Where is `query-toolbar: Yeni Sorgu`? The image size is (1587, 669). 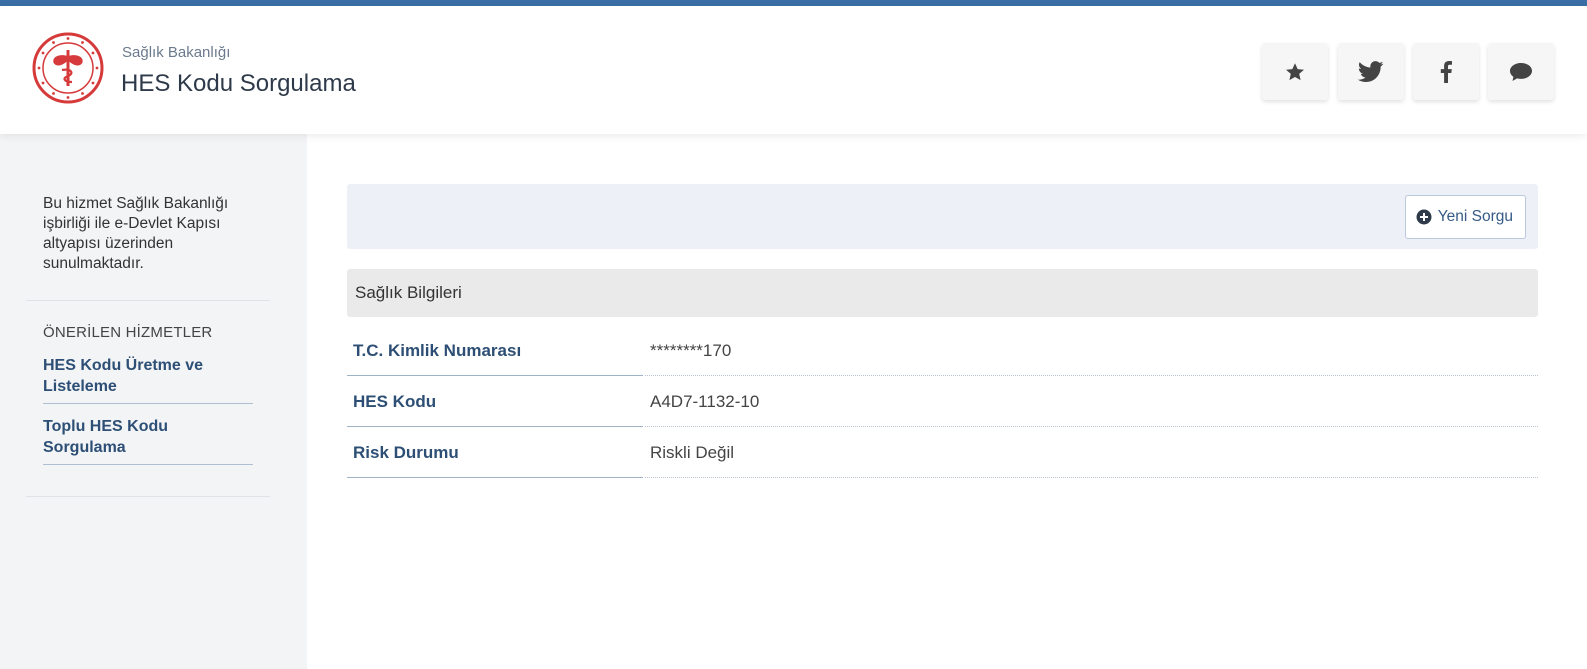
query-toolbar: Yeni Sorgu is located at coordinates (942, 216).